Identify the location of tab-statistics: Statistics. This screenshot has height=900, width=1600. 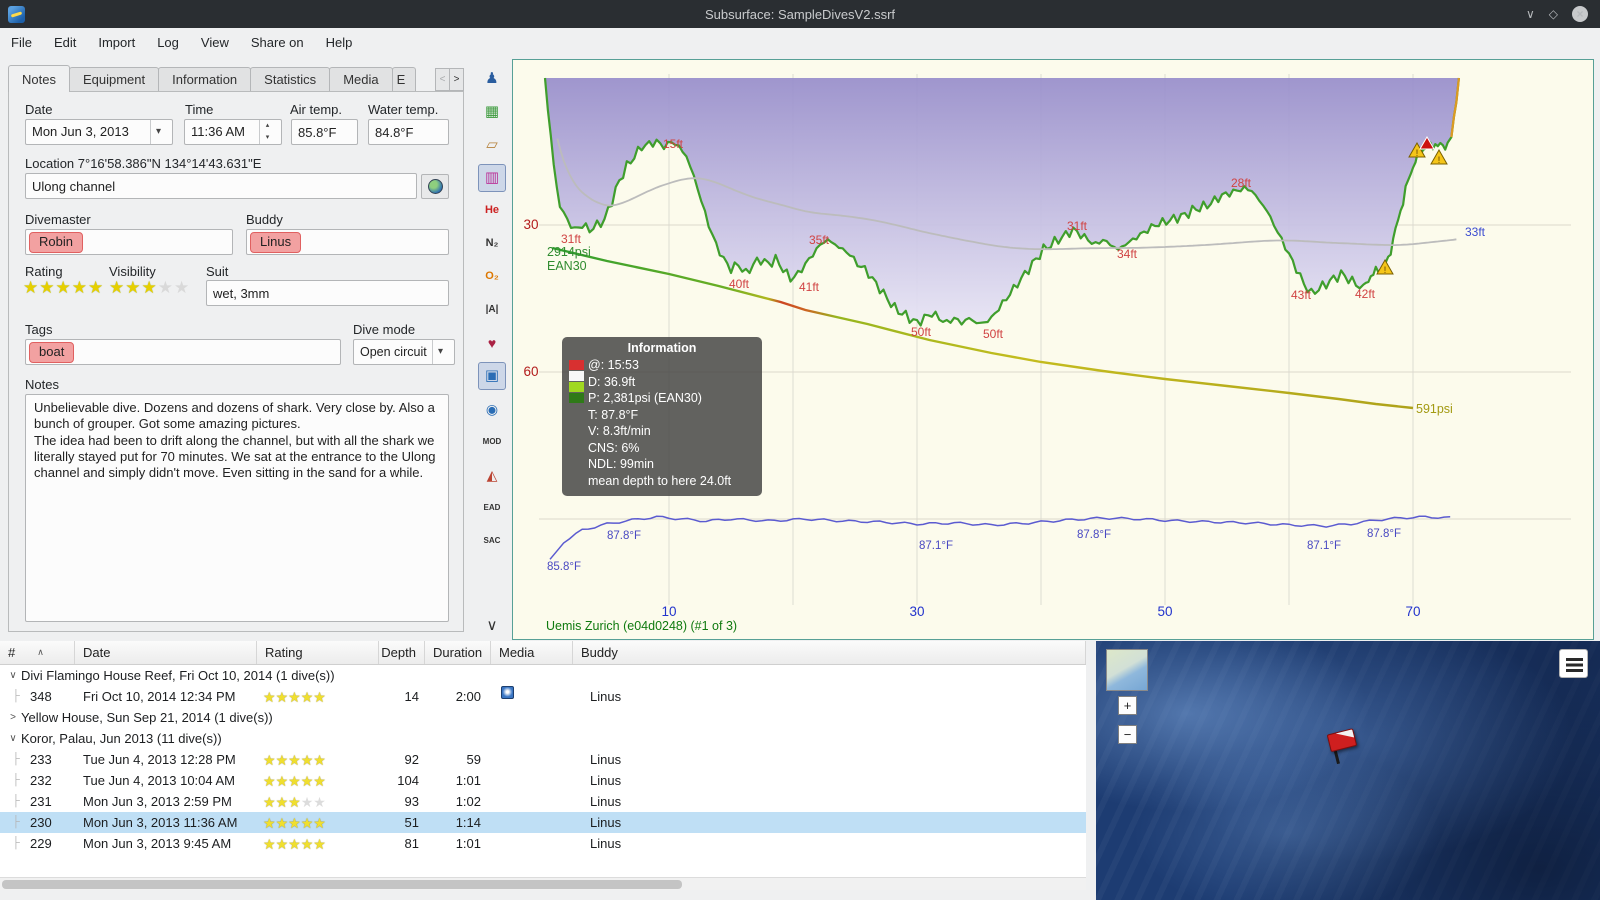
(290, 79).